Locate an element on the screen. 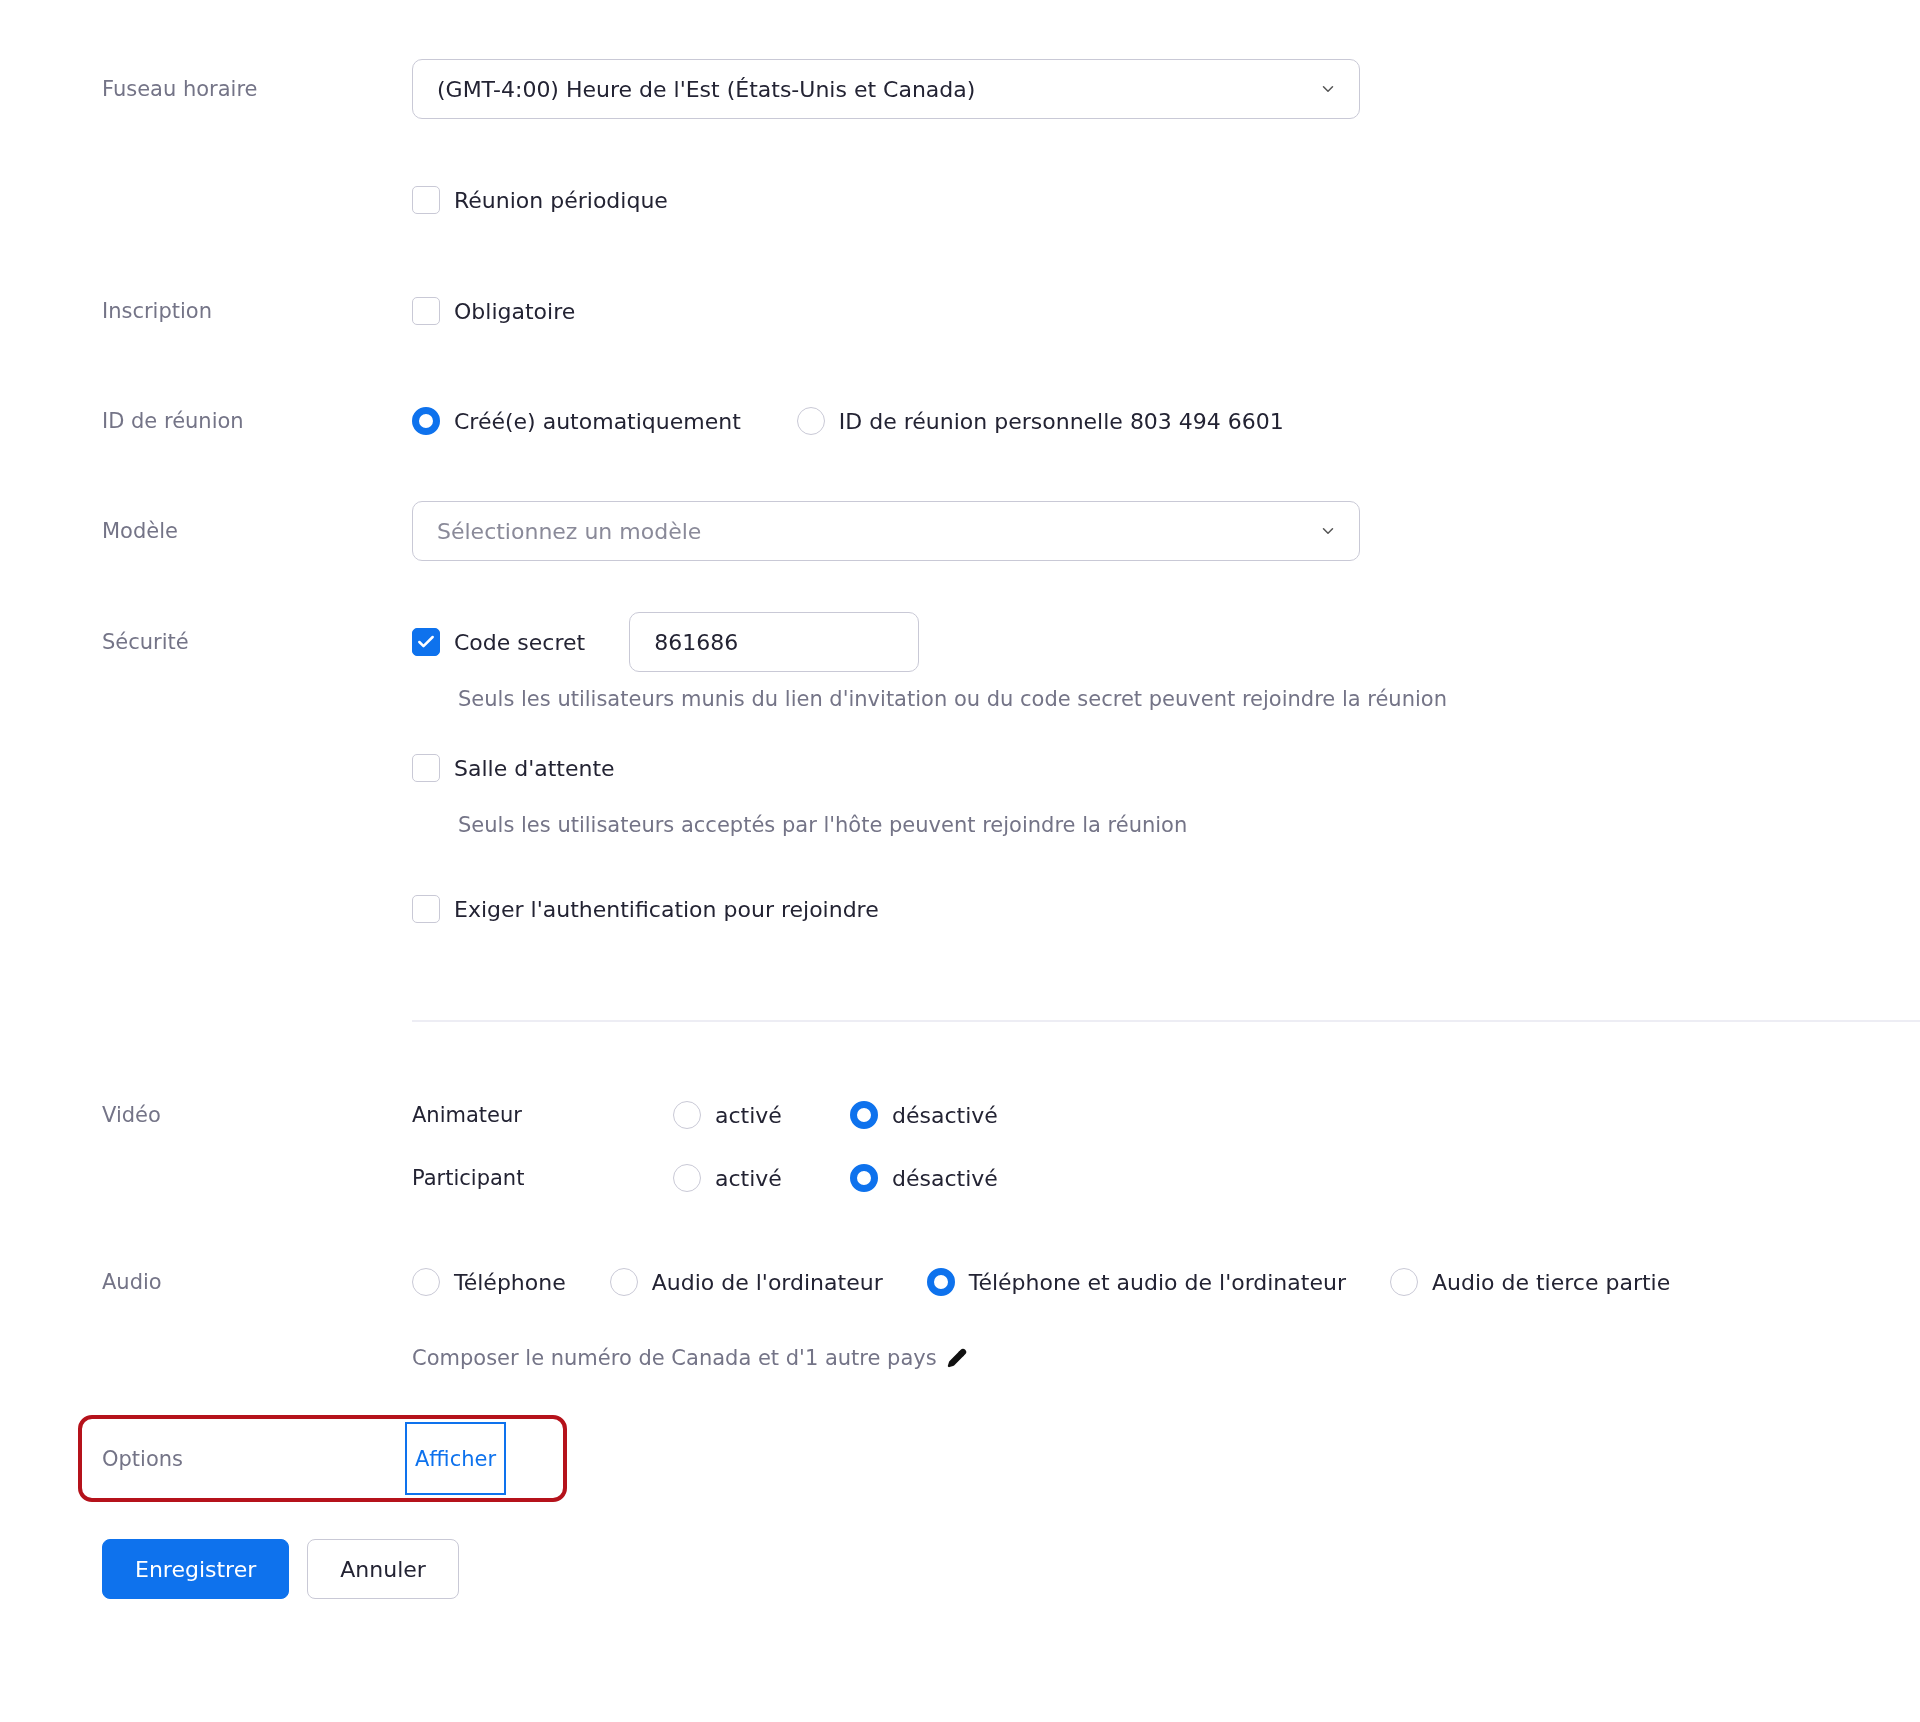 The height and width of the screenshot is (1722, 1920). pencil-icon is located at coordinates (956, 1358).